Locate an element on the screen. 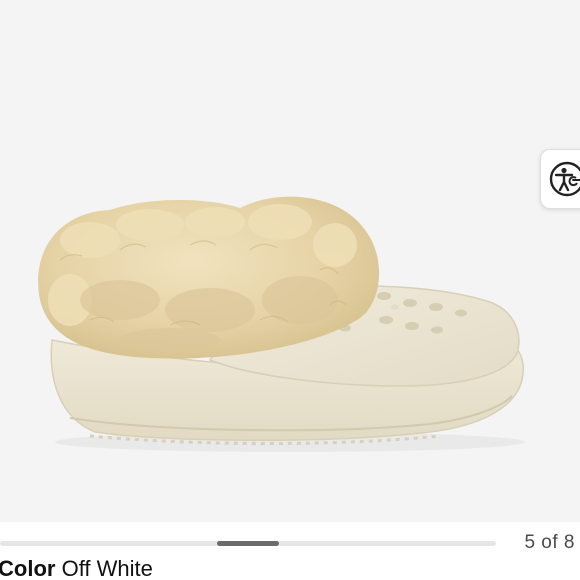 Image resolution: width=580 pixels, height=580 pixels. color-label: Color is located at coordinates (28, 568).